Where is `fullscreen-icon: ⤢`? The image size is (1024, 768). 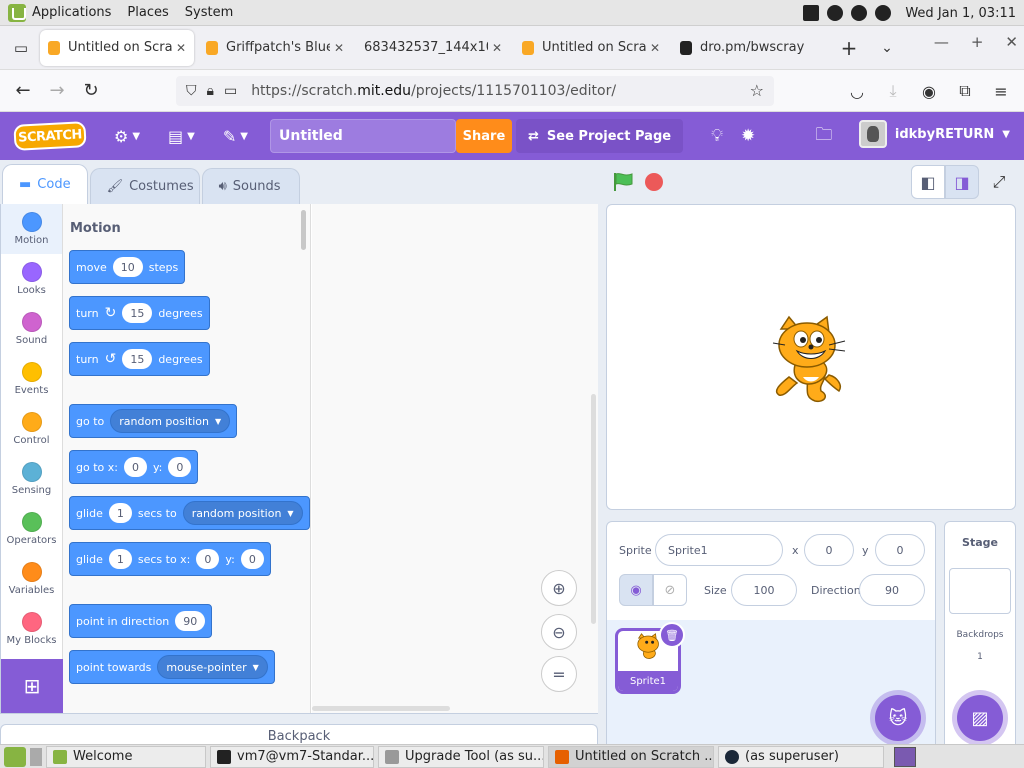
fullscreen-icon: ⤢ is located at coordinates (999, 182).